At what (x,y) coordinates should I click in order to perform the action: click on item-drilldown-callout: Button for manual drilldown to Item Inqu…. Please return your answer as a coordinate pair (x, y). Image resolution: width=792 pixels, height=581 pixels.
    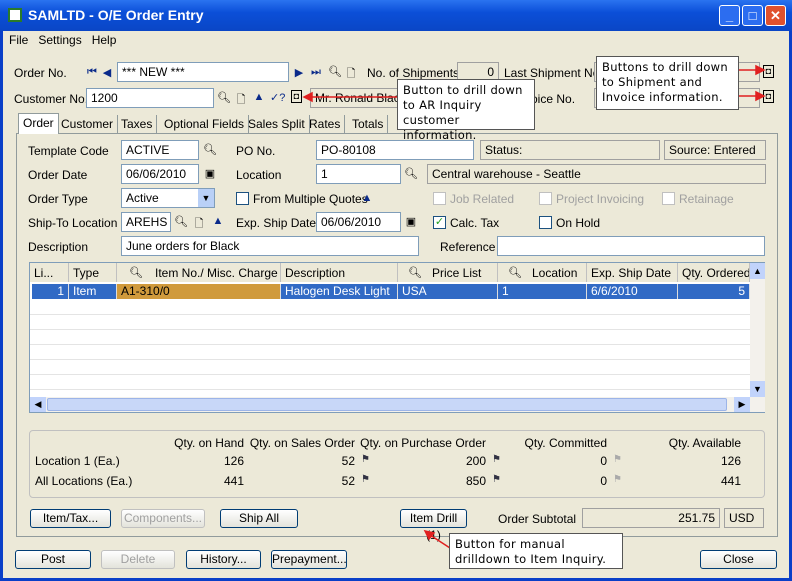
    Looking at the image, I should click on (536, 551).